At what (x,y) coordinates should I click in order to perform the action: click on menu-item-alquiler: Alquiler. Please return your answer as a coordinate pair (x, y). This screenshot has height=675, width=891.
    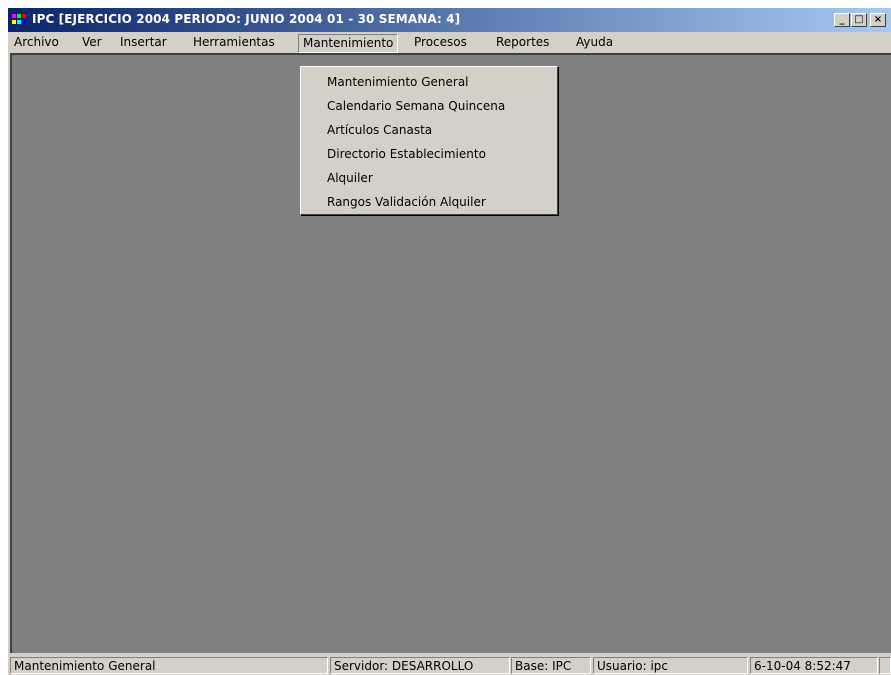
    Looking at the image, I should click on (350, 178).